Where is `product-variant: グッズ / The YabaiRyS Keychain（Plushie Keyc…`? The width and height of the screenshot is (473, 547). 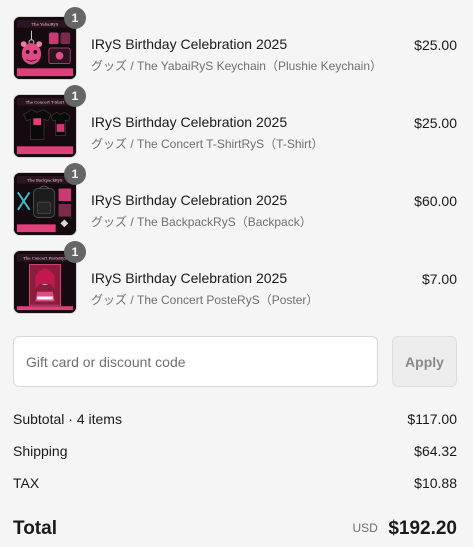
product-variant: グッズ / The YabaiRyS Keychain（Plushie Keyc… is located at coordinates (237, 66).